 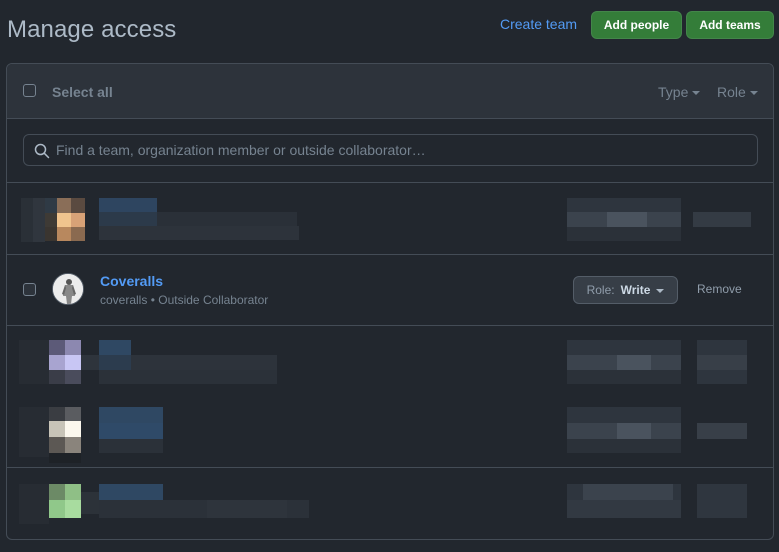 What do you see at coordinates (636, 25) in the screenshot?
I see `add-people-button: Add people` at bounding box center [636, 25].